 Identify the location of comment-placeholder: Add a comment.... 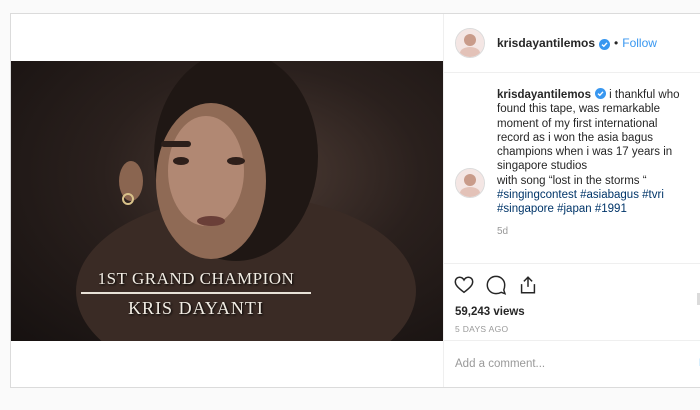
(500, 364).